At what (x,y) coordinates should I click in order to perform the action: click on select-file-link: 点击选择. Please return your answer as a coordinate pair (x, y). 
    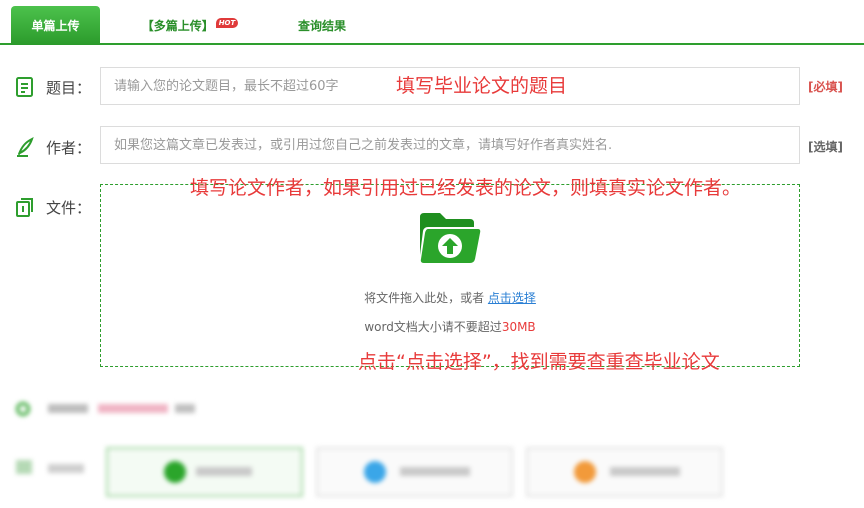
    Looking at the image, I should click on (512, 298).